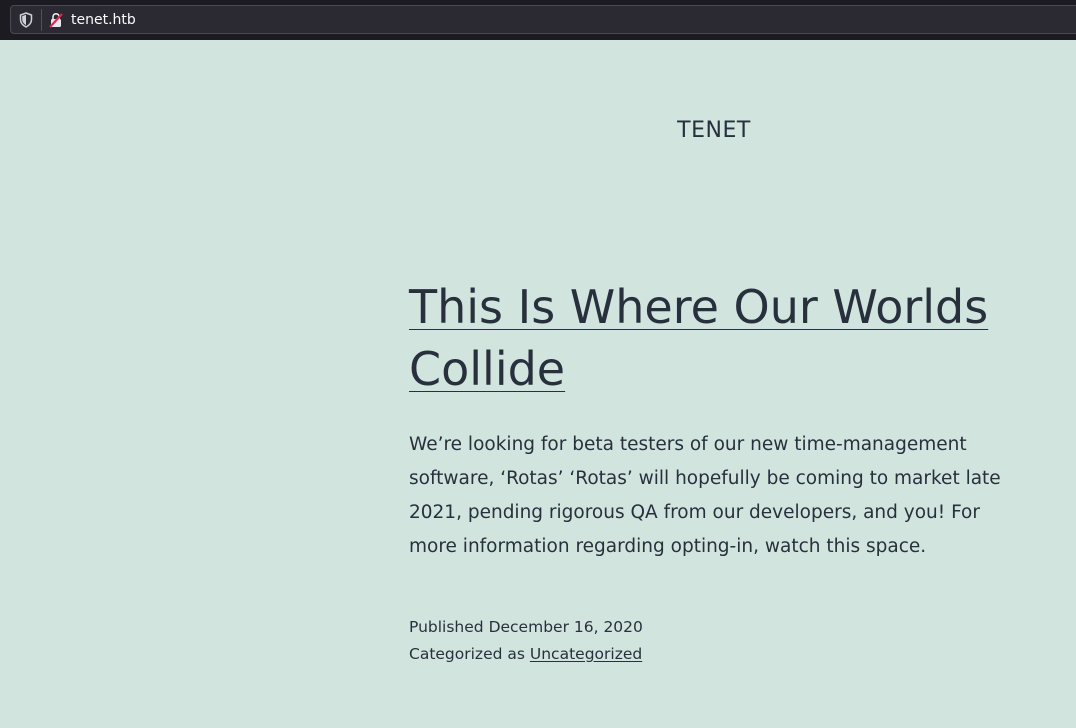 This screenshot has height=728, width=1076. What do you see at coordinates (586, 654) in the screenshot?
I see `category-link: Uncategorized` at bounding box center [586, 654].